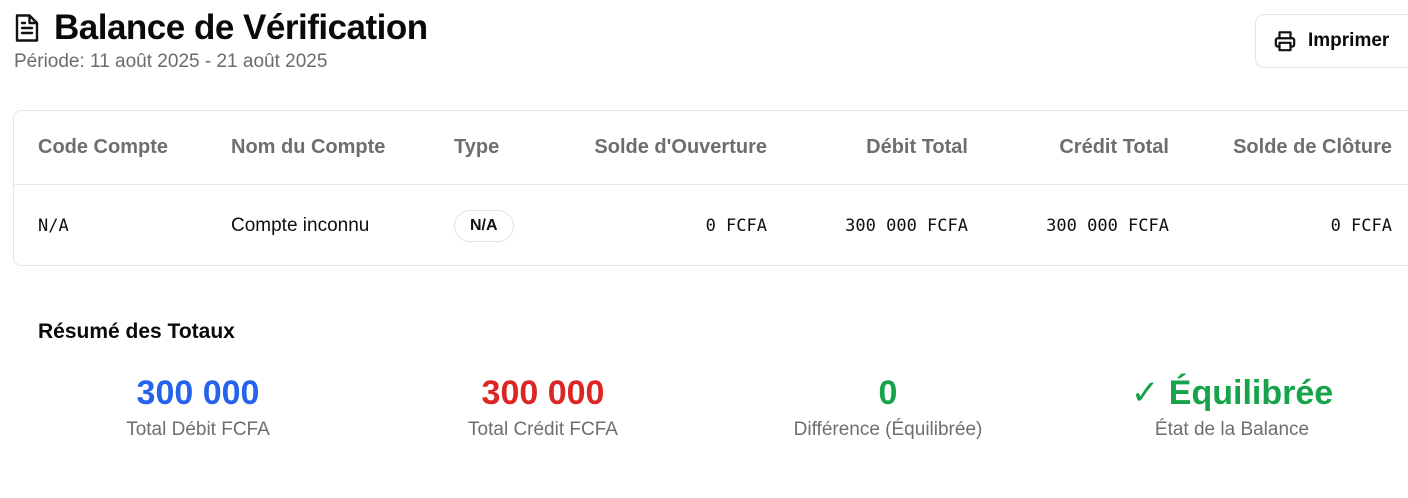 The height and width of the screenshot is (498, 1408). Describe the element at coordinates (1232, 393) in the screenshot. I see `balance-status-value: ✓ Équilibrée` at that location.